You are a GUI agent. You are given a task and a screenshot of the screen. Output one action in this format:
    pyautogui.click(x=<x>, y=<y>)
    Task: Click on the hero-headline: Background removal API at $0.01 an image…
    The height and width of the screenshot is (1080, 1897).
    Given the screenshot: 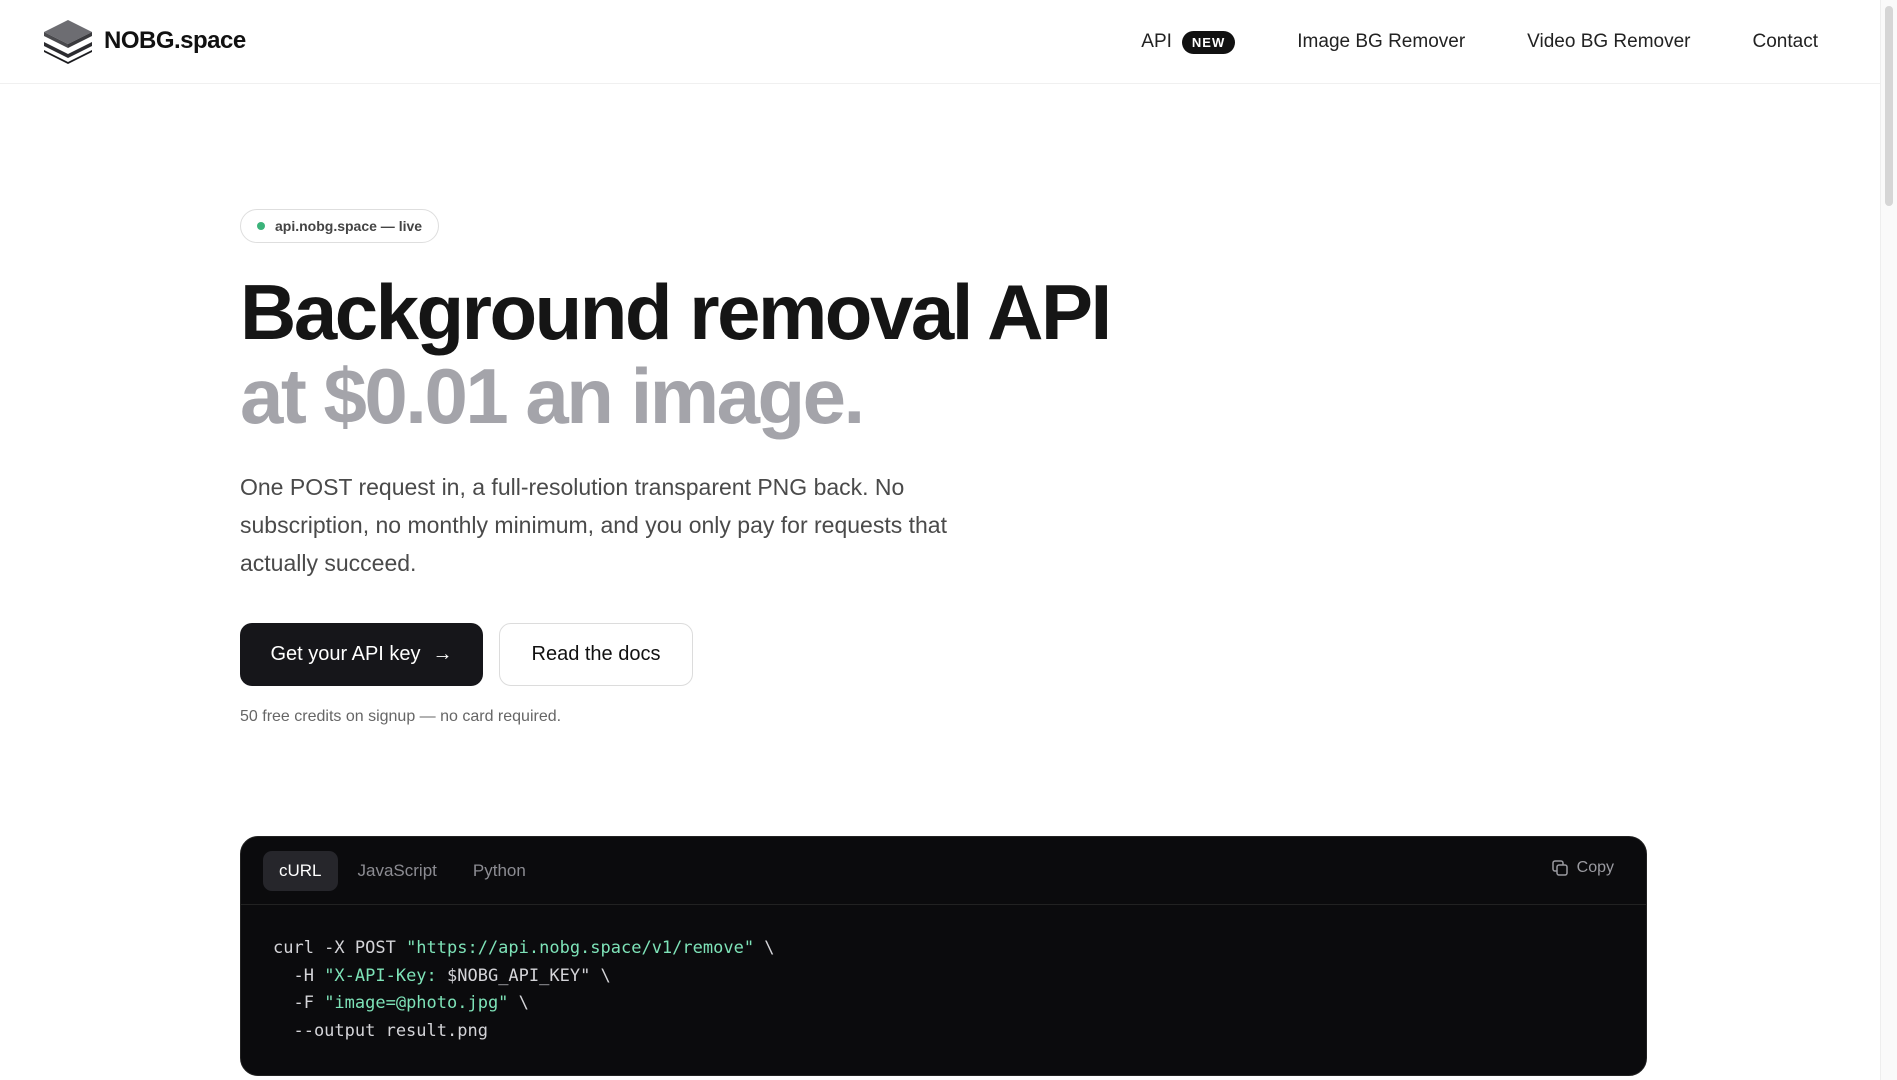 What is the action you would take?
    pyautogui.click(x=676, y=354)
    